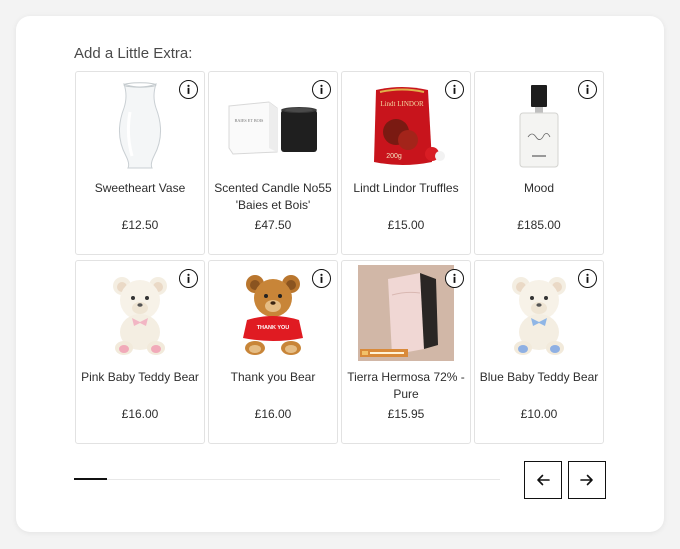  I want to click on lindt-box-label: Lindt LINDOR, so click(402, 104).